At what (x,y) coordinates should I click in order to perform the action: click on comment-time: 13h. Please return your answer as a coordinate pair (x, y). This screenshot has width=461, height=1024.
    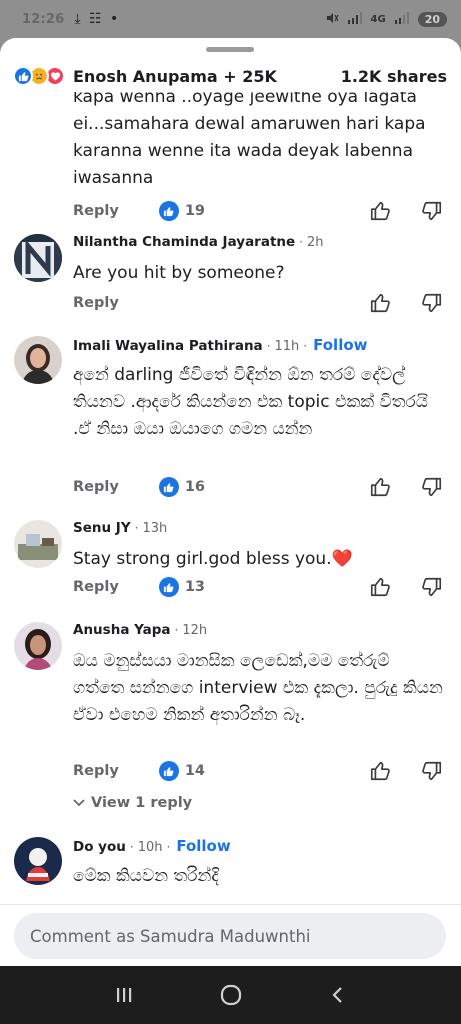
    Looking at the image, I should click on (154, 528).